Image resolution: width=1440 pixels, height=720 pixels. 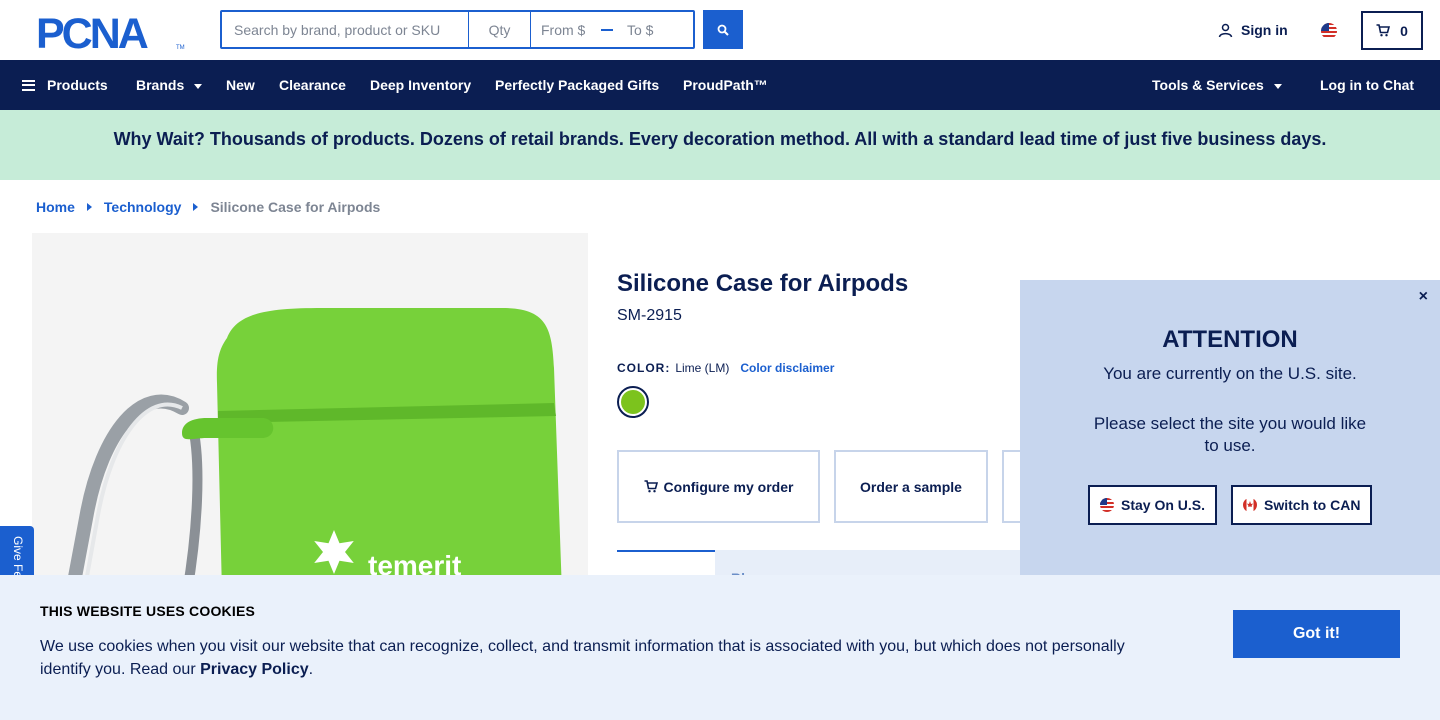 I want to click on switch-can-button: Switch to CAN, so click(x=1302, y=505).